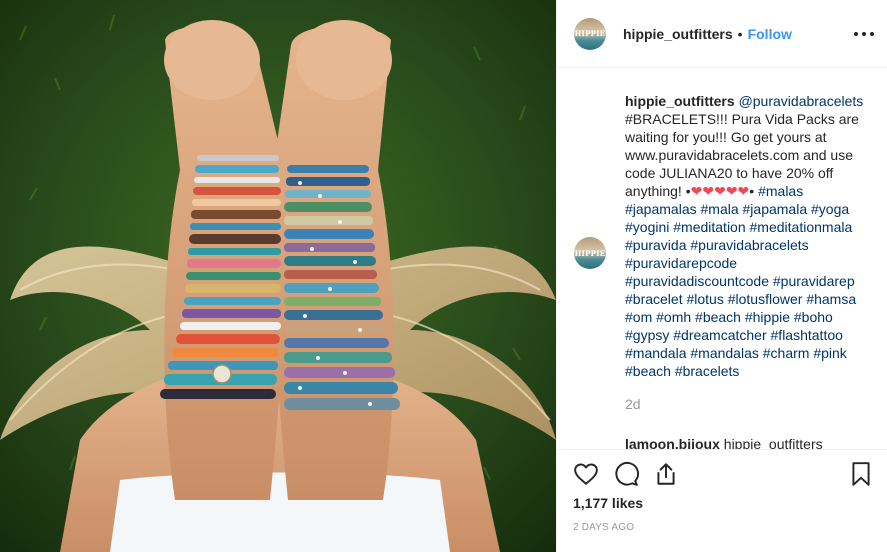  I want to click on comment-username: lamoon.bijoux, so click(672, 442).